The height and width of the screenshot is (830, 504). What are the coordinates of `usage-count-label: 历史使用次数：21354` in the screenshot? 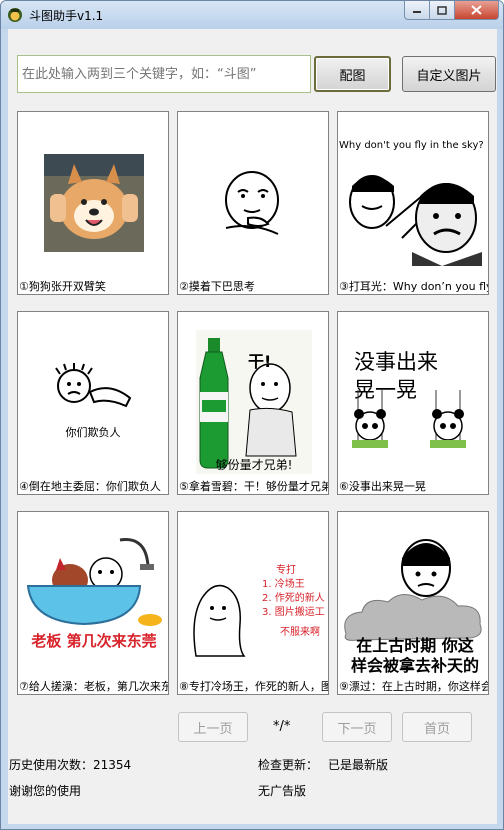 It's located at (70, 765).